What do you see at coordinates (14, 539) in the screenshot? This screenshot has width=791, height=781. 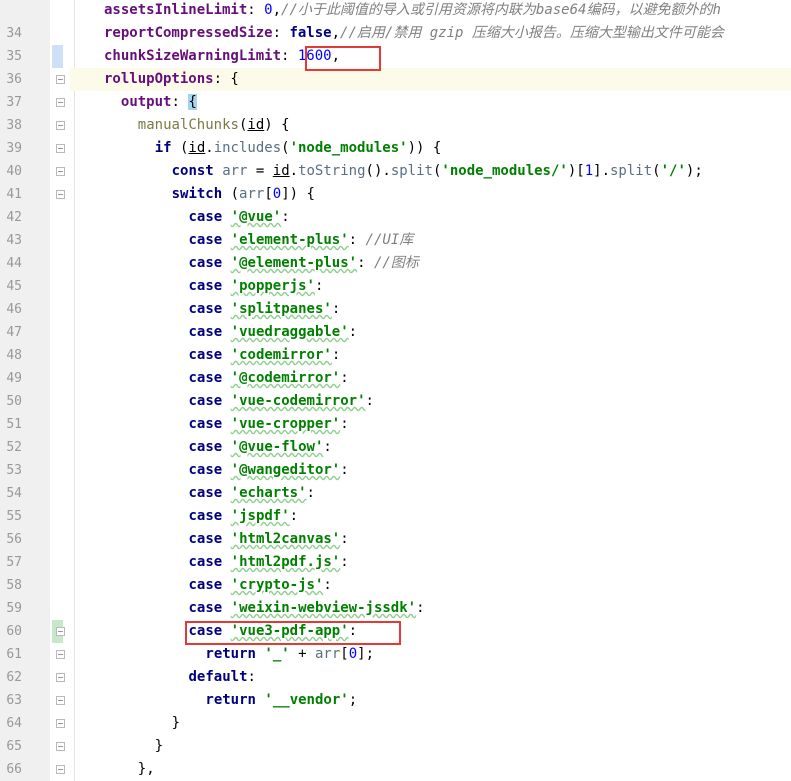 I see `line-number: 56` at bounding box center [14, 539].